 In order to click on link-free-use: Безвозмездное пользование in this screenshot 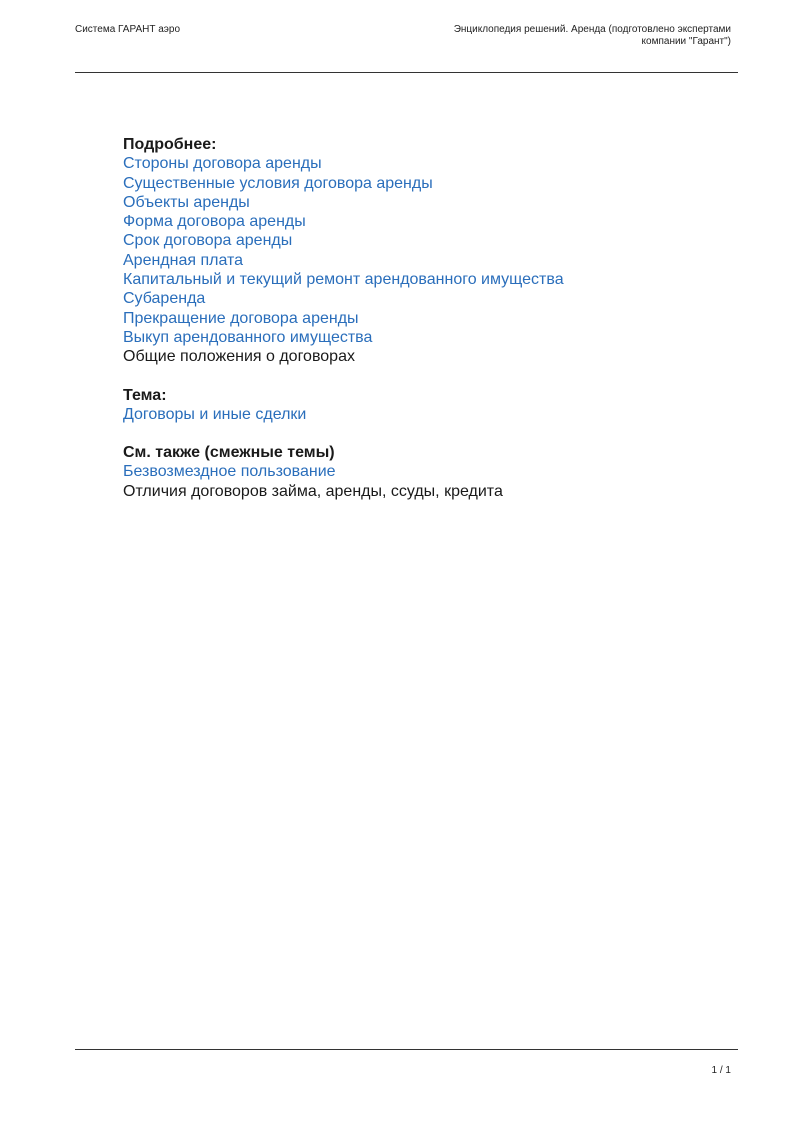, I will do `click(423, 471)`.